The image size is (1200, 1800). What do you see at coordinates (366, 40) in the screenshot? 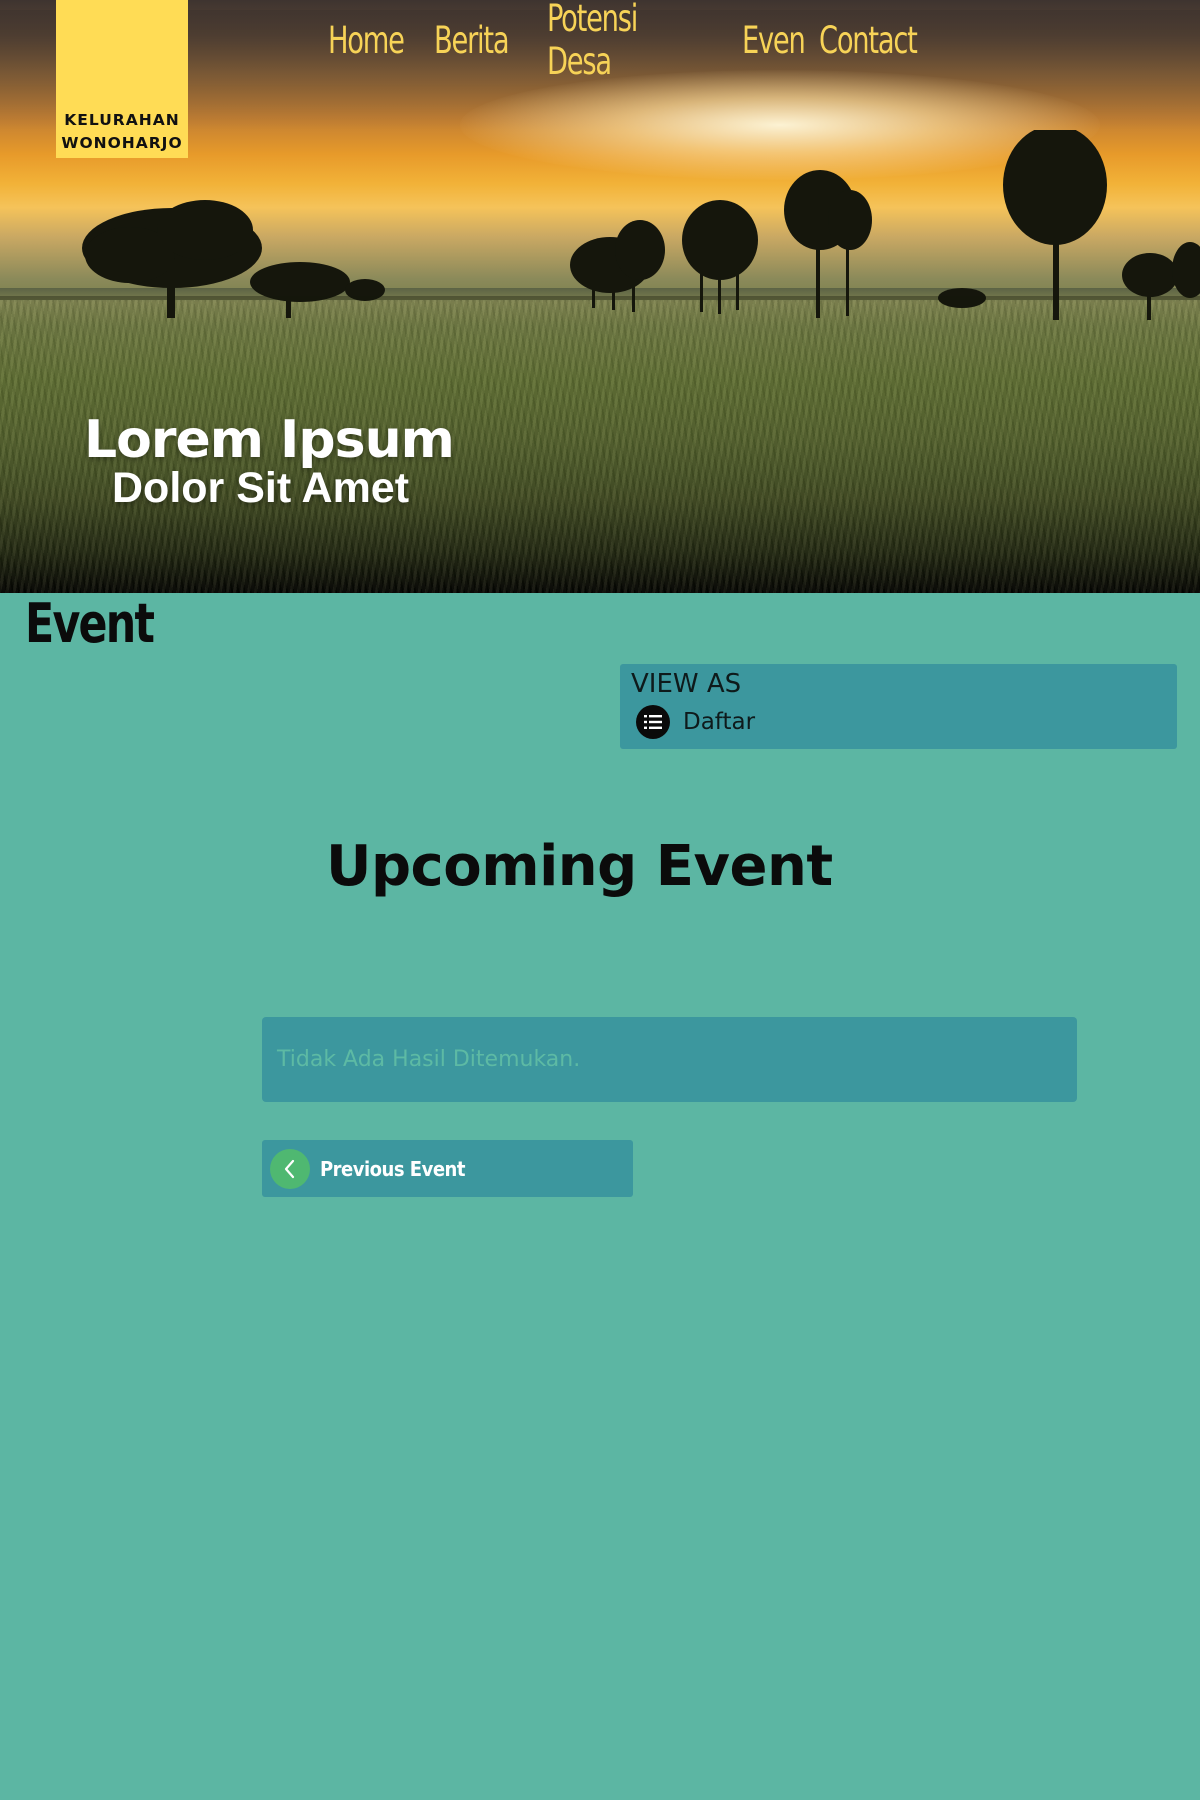
I see `nav-home: Home` at bounding box center [366, 40].